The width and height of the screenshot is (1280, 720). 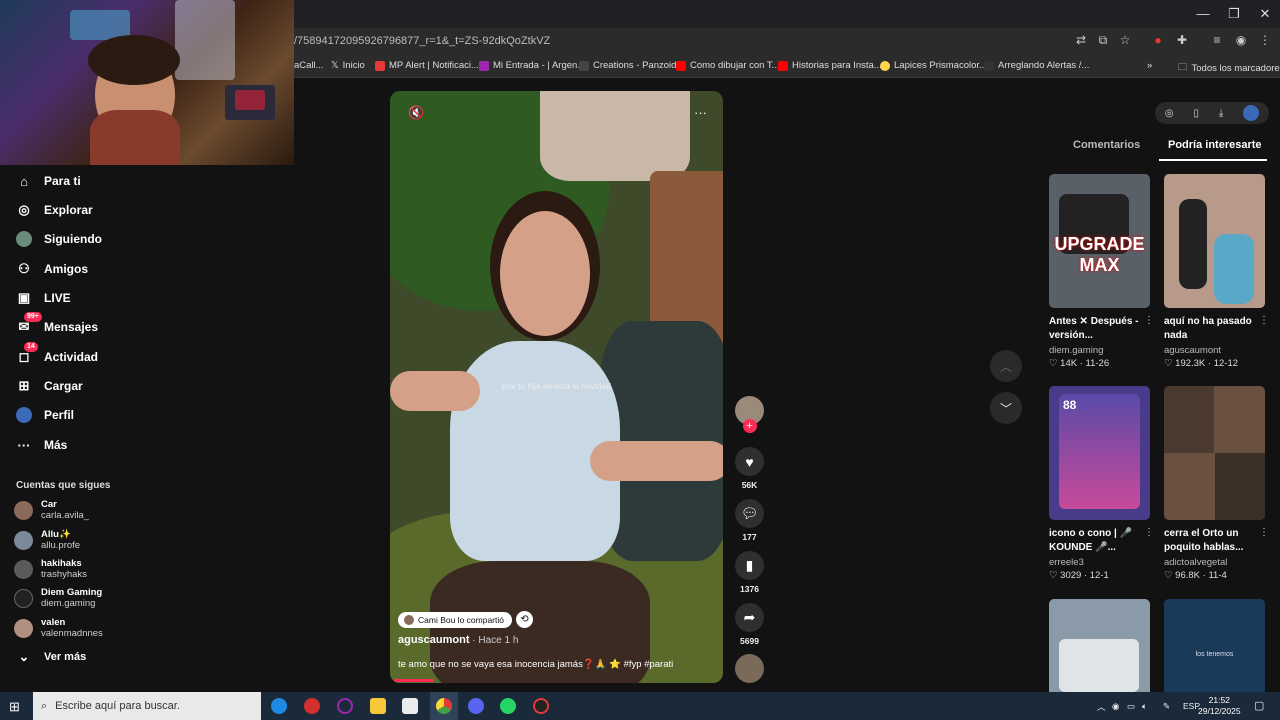 I want to click on next-video-button: ﹀, so click(x=1006, y=408).